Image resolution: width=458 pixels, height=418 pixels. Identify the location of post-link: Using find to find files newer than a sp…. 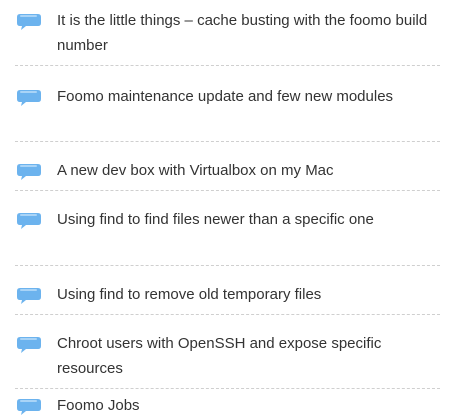
(247, 219).